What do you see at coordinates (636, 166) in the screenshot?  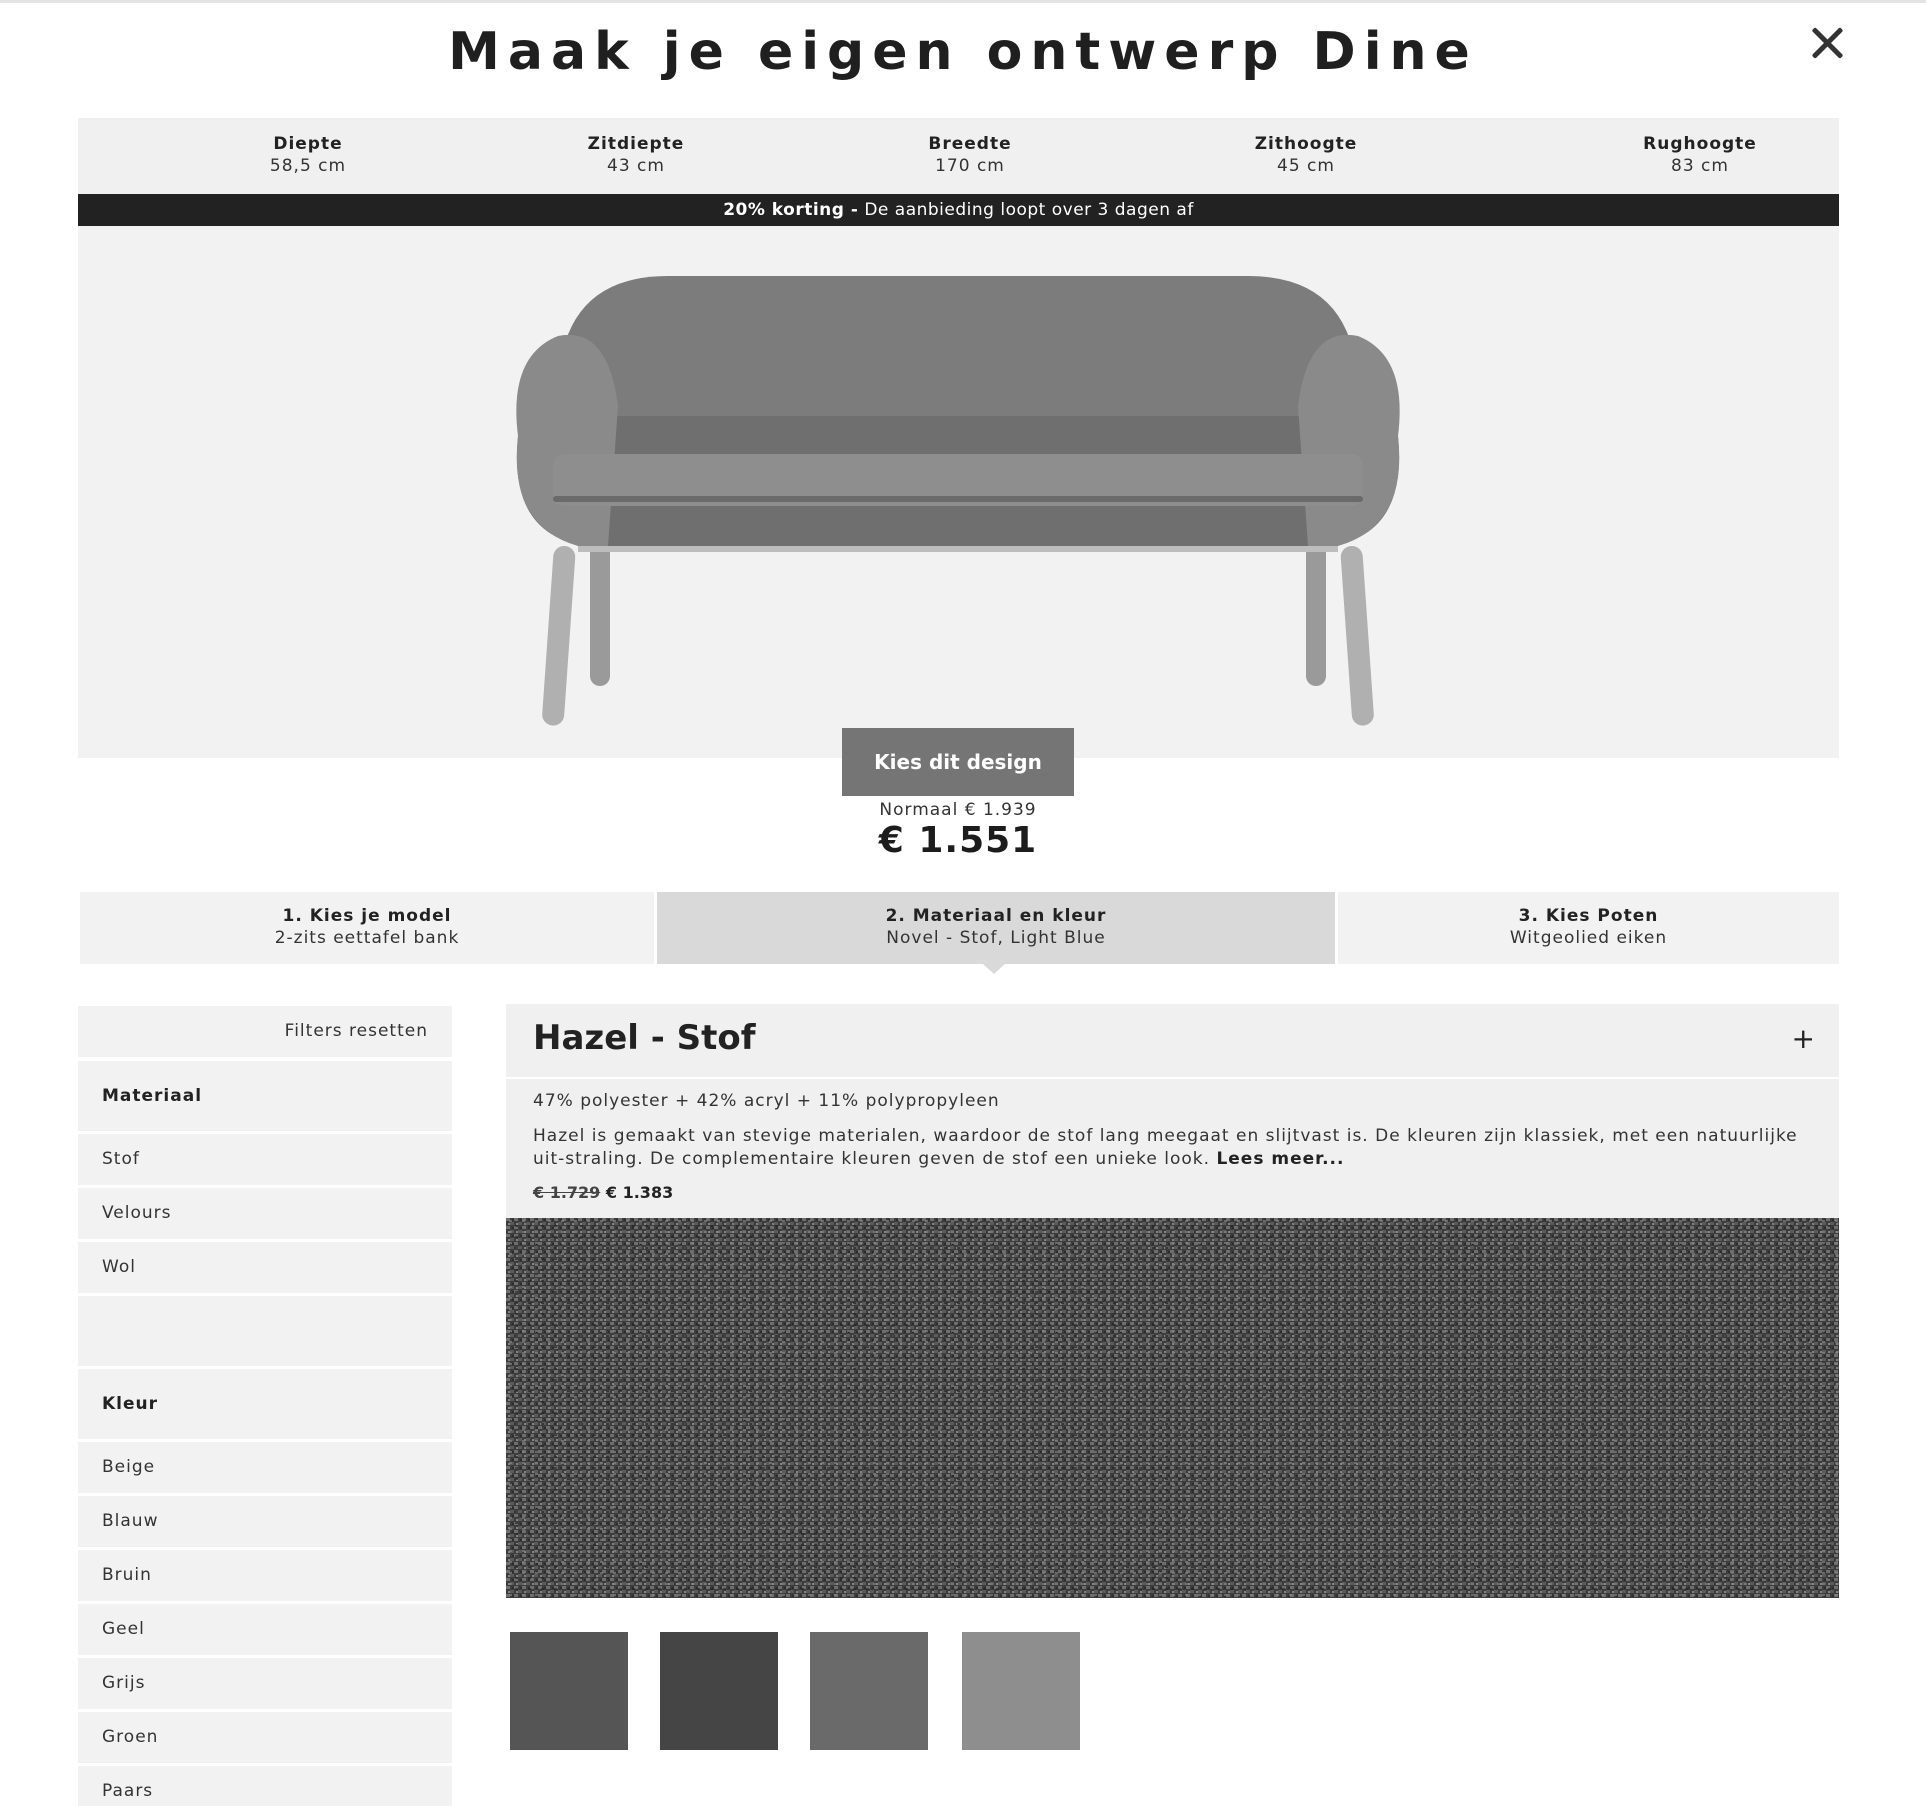 I see `dimension-value: 43 cm` at bounding box center [636, 166].